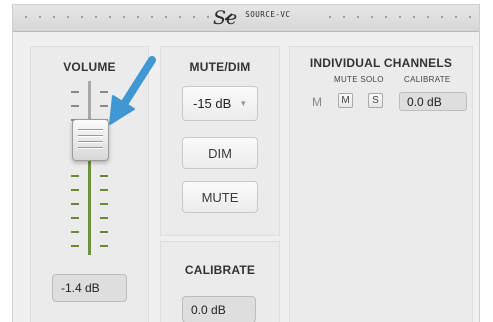  What do you see at coordinates (375, 100) in the screenshot?
I see `channel-solo-button: S` at bounding box center [375, 100].